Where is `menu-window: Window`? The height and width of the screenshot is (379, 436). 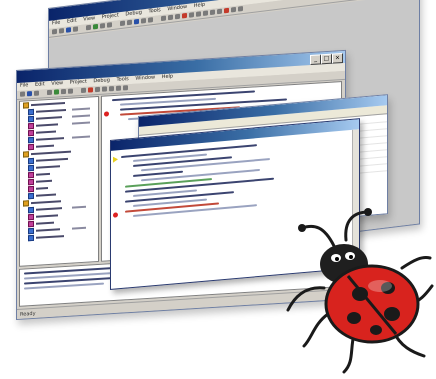
menu-window: Window is located at coordinates (145, 77).